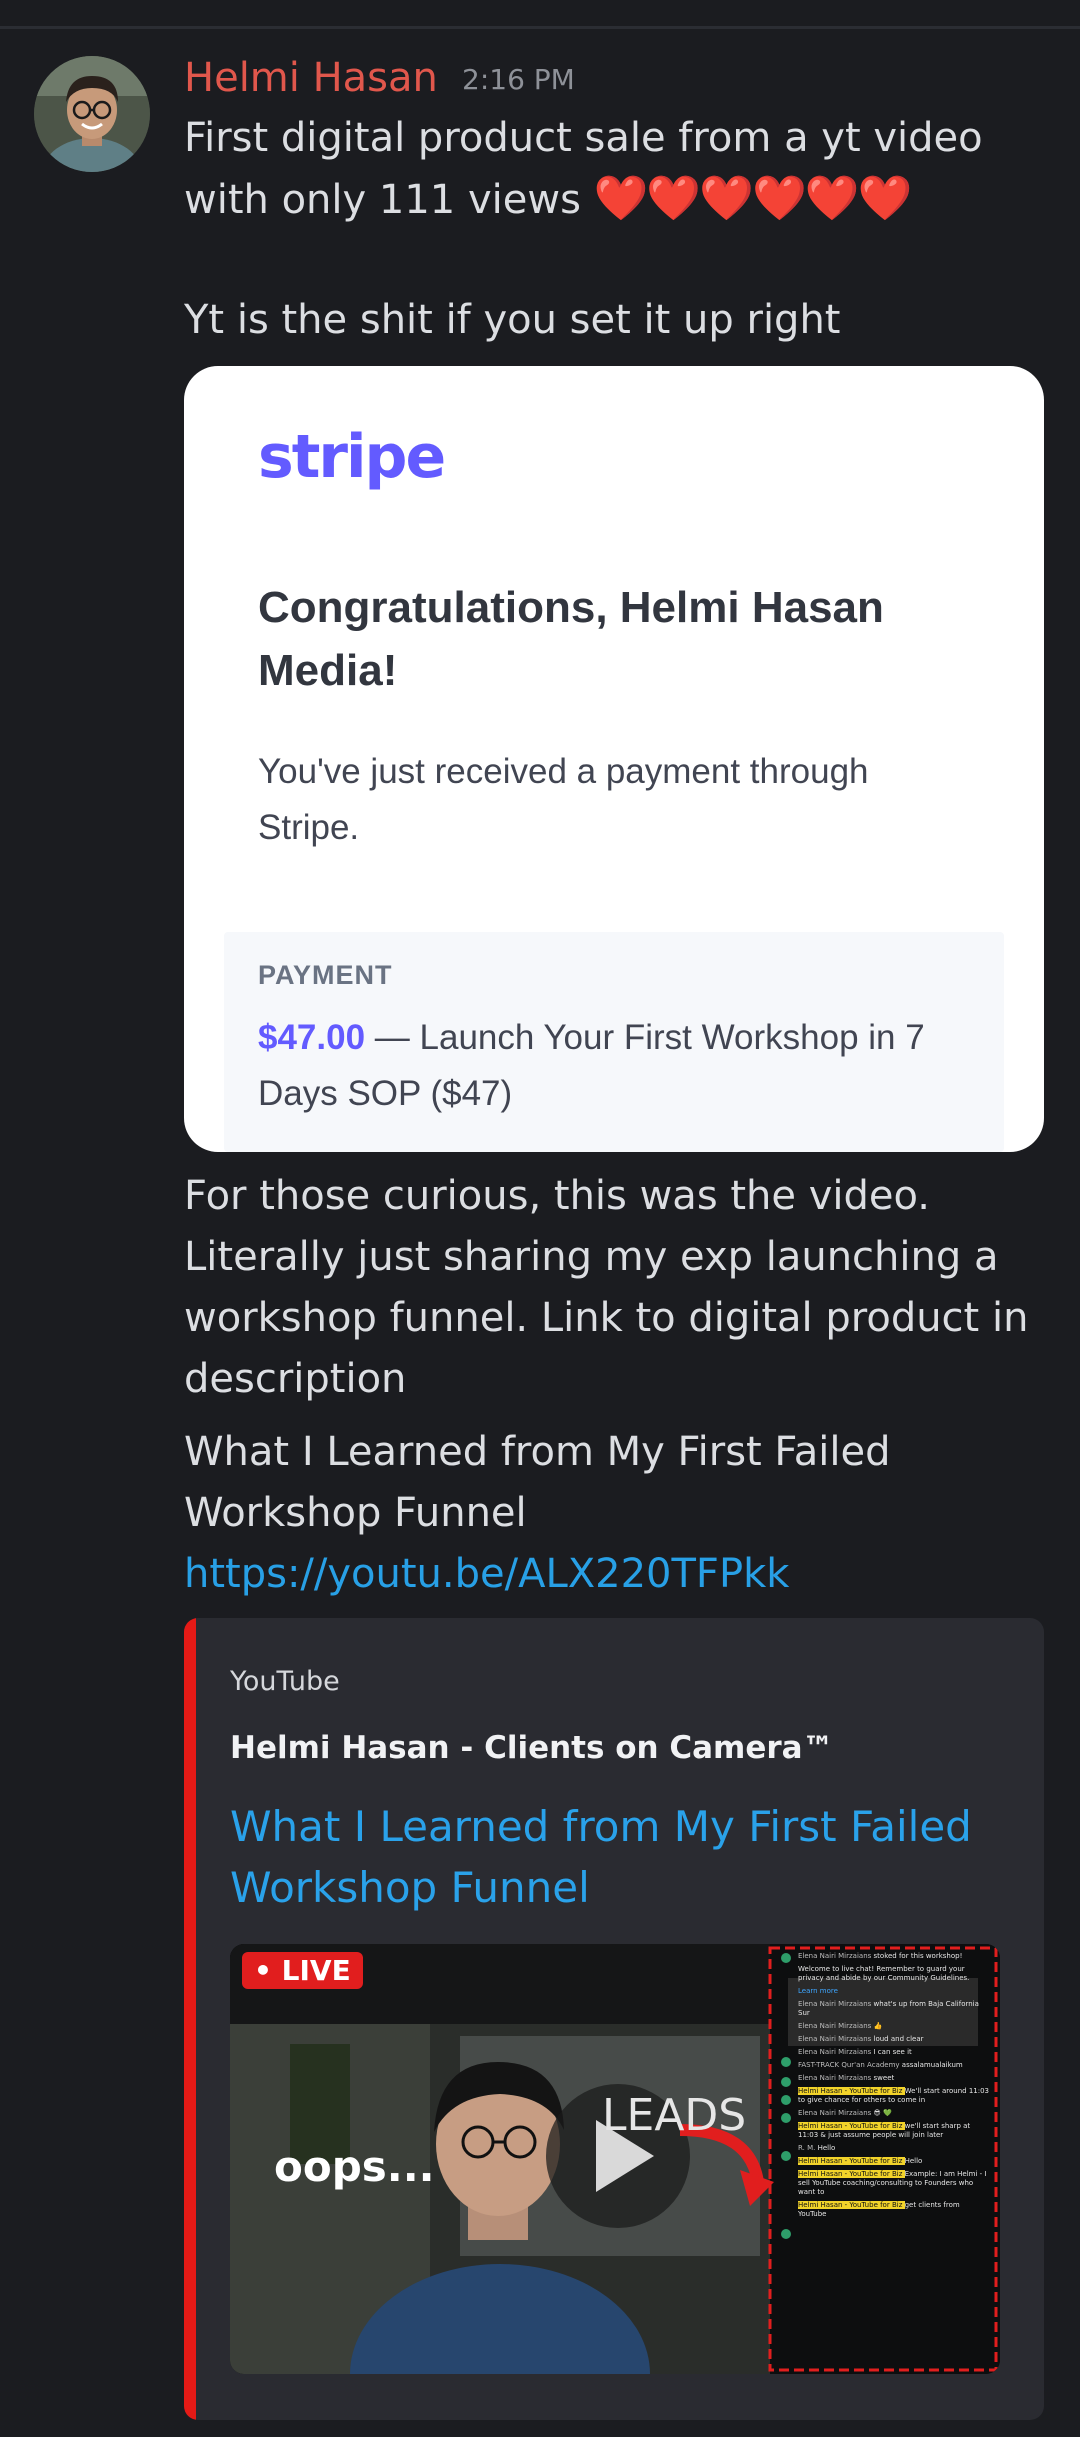 The width and height of the screenshot is (1080, 2437). Describe the element at coordinates (295, 1379) in the screenshot. I see `message-line: description` at that location.